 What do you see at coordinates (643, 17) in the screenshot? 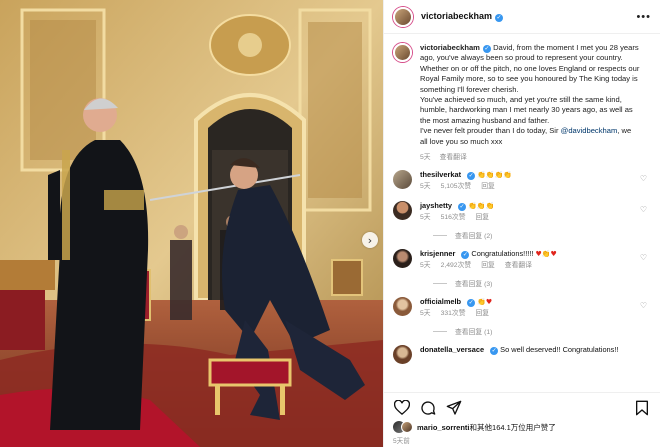
I see `more-options-icon: •••` at bounding box center [643, 17].